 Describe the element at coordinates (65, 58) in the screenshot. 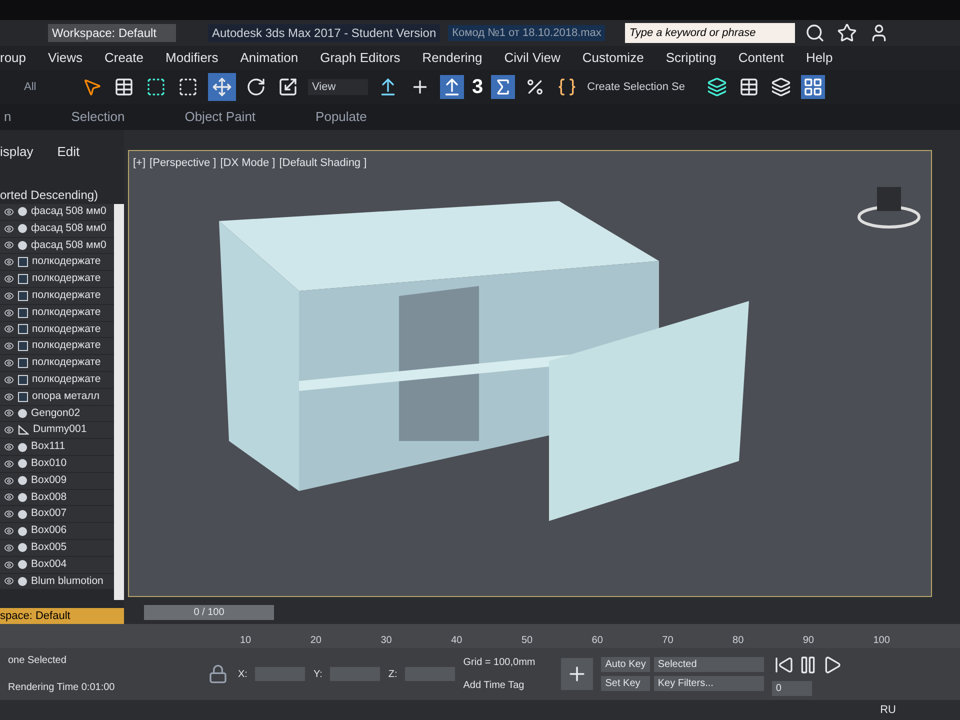

I see `menu-item: Views` at that location.